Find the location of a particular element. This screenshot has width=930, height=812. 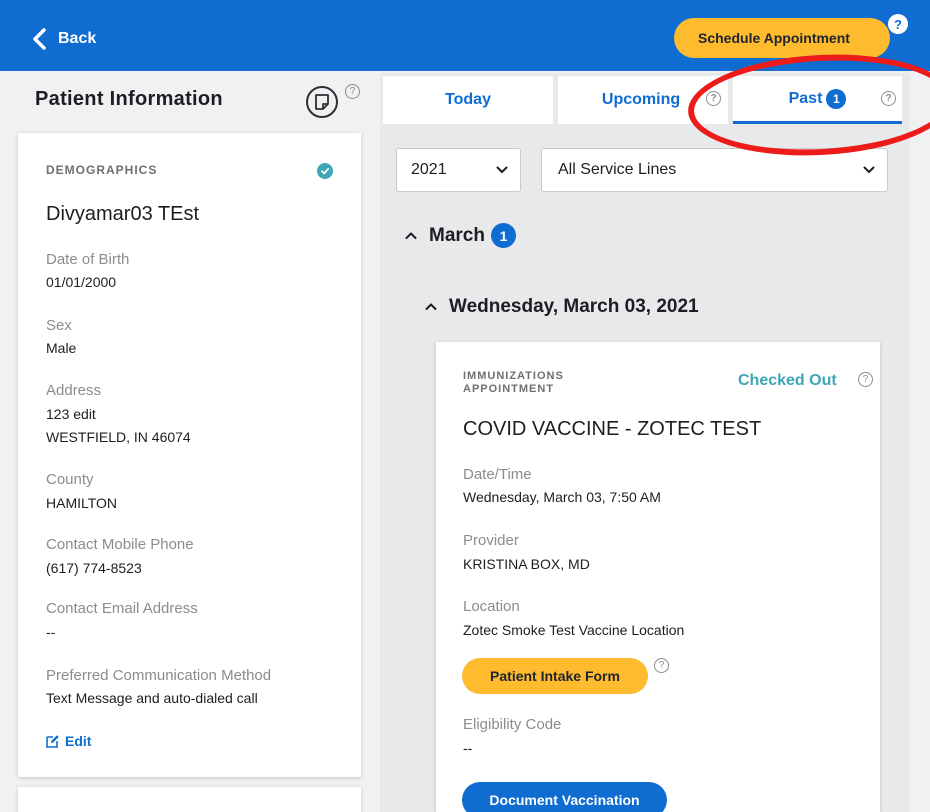

year-value: 2021 is located at coordinates (429, 169).